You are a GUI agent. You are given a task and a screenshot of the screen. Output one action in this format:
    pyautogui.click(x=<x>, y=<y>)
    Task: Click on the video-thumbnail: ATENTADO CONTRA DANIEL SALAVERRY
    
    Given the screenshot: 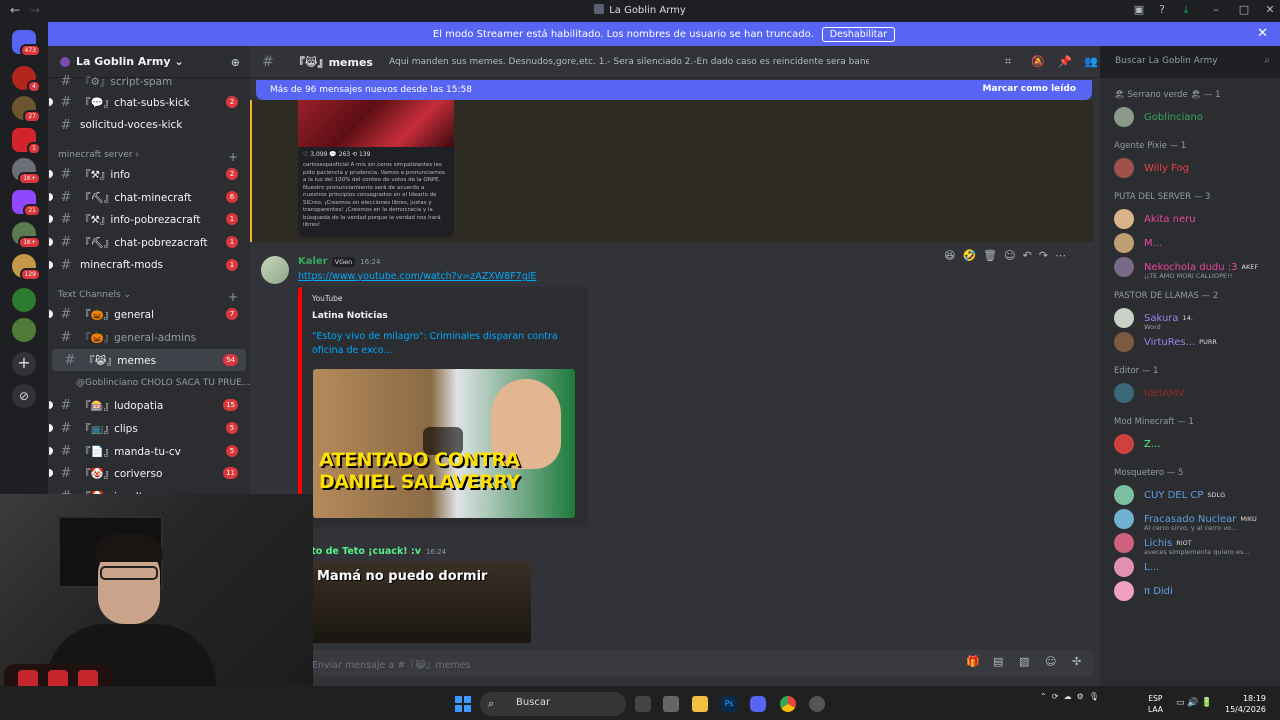 What is the action you would take?
    pyautogui.click(x=444, y=443)
    